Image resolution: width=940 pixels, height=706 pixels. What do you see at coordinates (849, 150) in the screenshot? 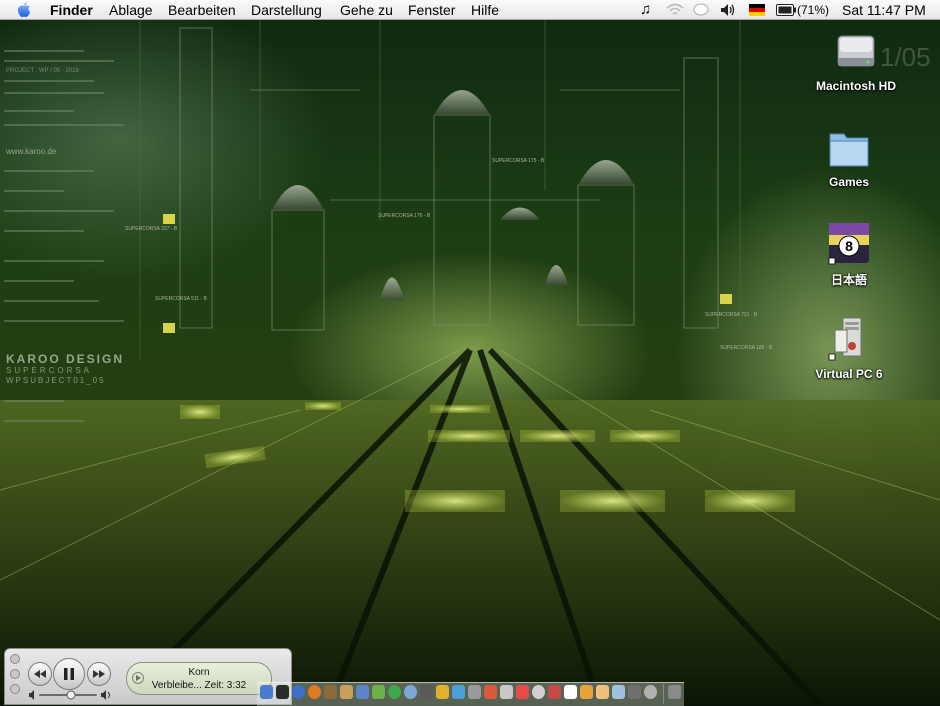
I see `folder-icon` at bounding box center [849, 150].